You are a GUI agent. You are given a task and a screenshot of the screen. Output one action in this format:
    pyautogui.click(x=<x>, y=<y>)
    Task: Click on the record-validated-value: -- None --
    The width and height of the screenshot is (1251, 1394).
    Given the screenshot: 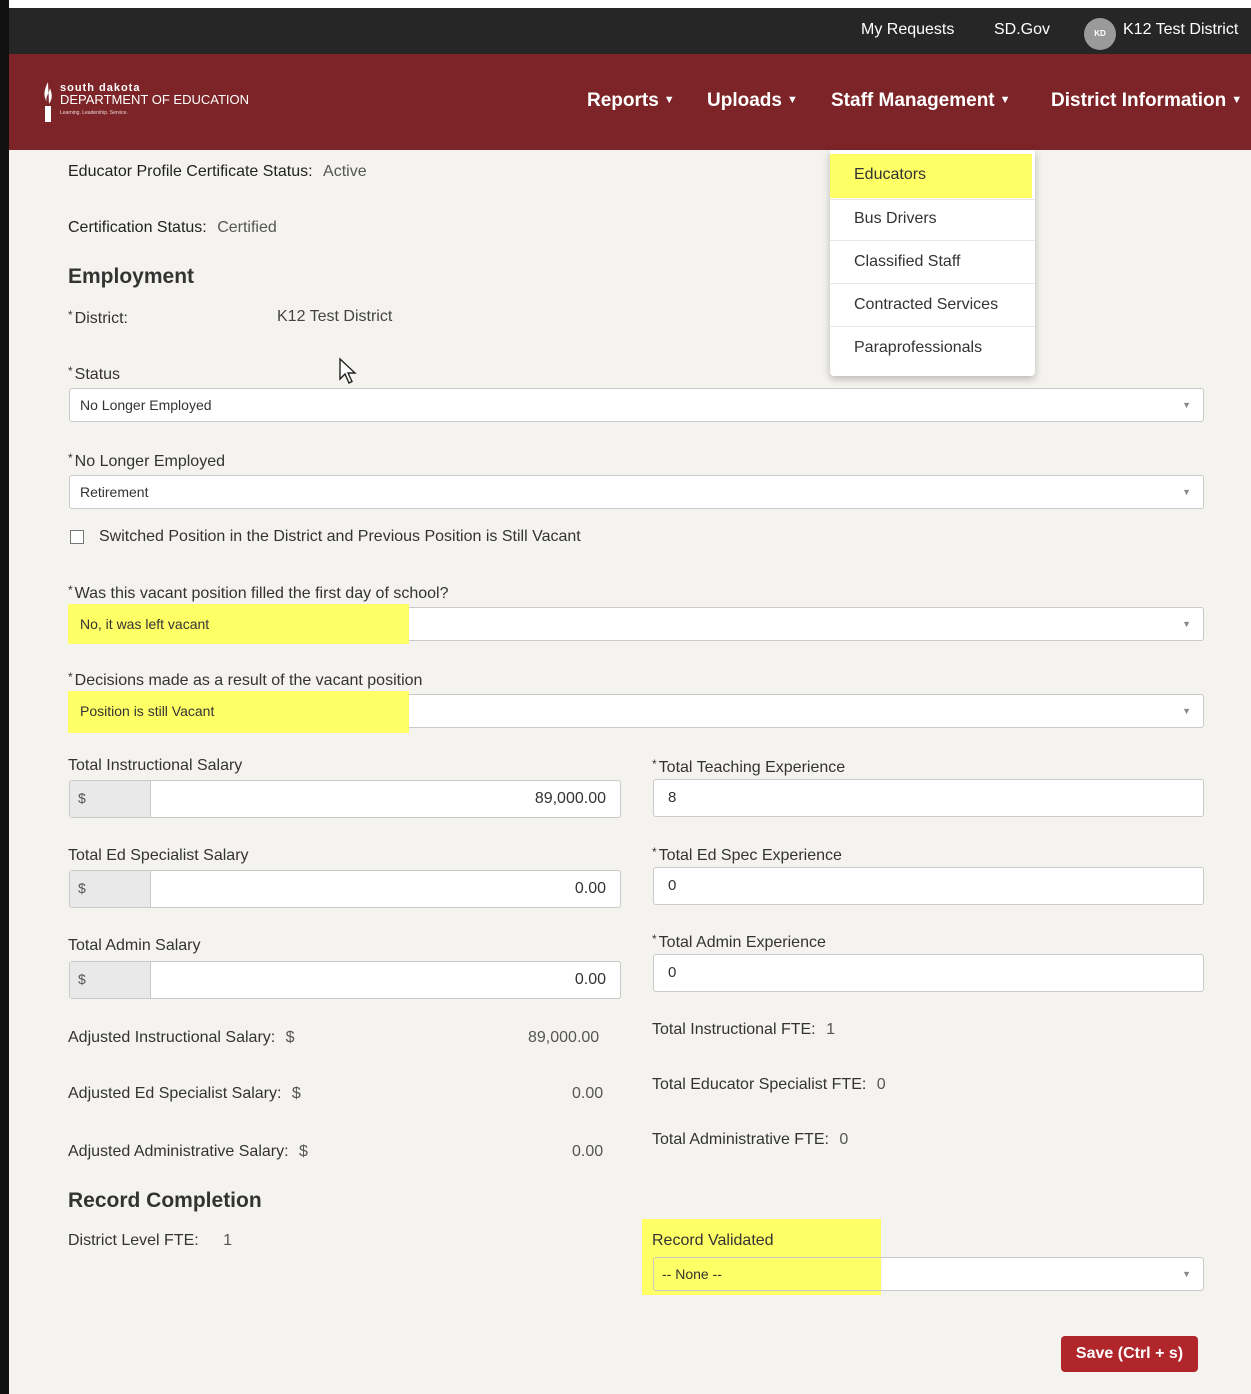 What is the action you would take?
    pyautogui.click(x=692, y=1274)
    